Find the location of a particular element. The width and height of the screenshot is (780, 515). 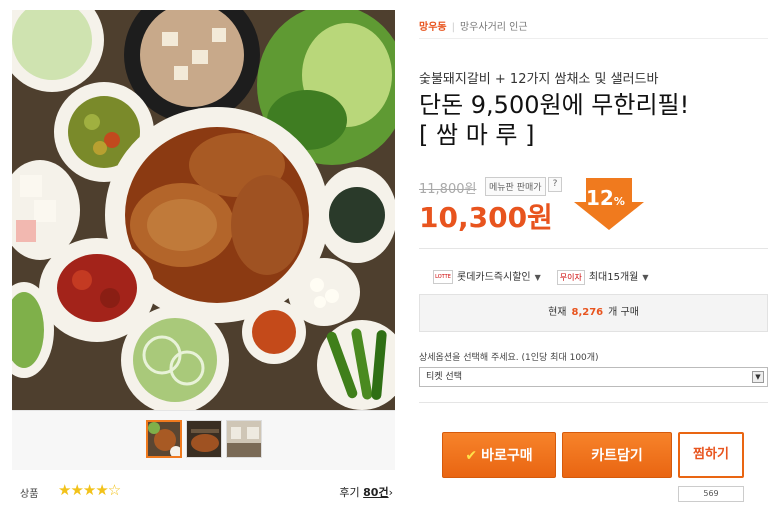

location-breadcrumb: 망우동 | 망우사거리 인근 is located at coordinates (473, 25).